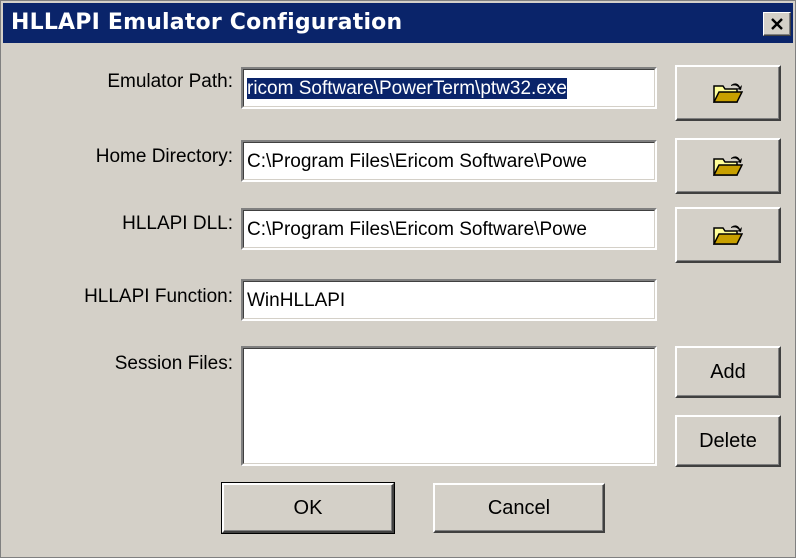  I want to click on title-bar: HLLAPI Emulator Configuration, so click(398, 23).